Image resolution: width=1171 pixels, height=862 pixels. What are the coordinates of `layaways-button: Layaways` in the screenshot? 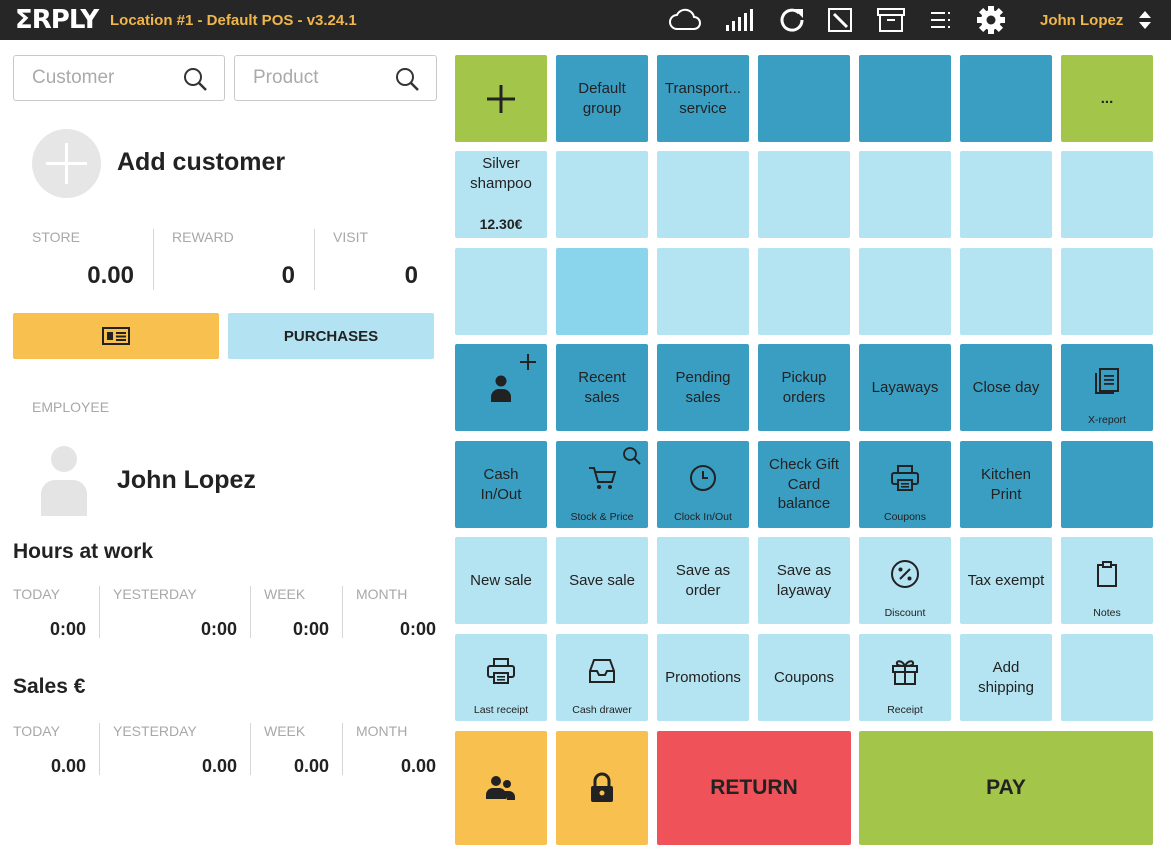 It's located at (905, 387).